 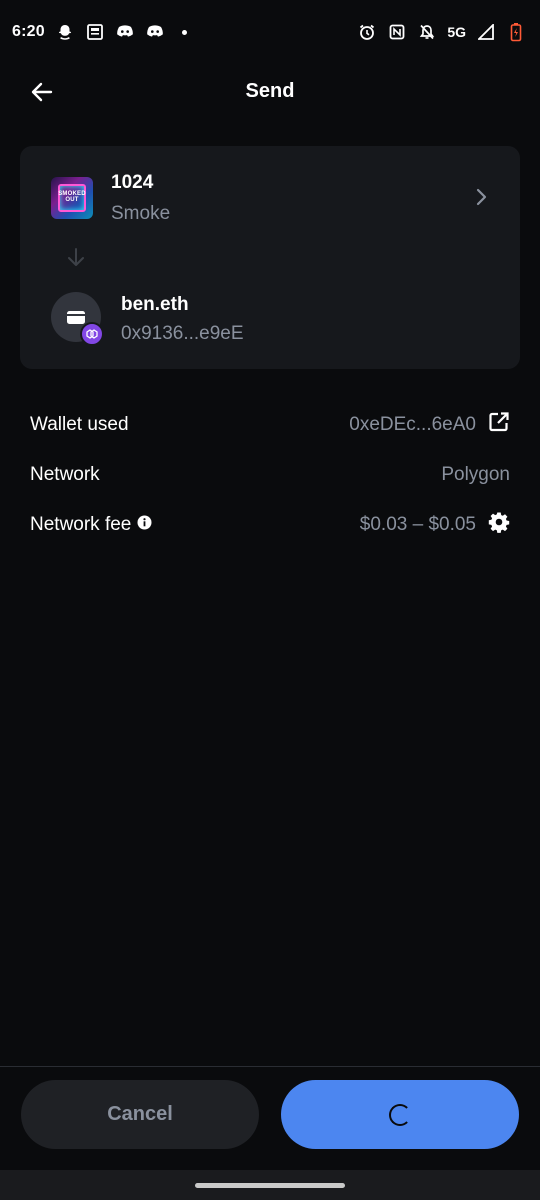 I want to click on footer-divider, so click(x=270, y=1066).